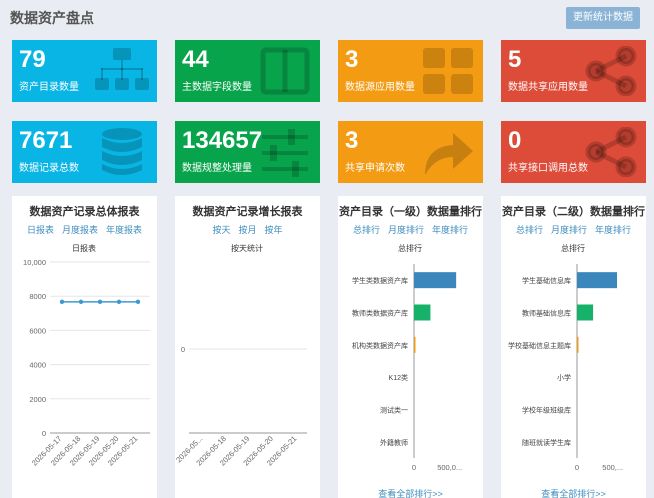  Describe the element at coordinates (124, 230) in the screenshot. I see `tab-yearly: 年度报表` at that location.